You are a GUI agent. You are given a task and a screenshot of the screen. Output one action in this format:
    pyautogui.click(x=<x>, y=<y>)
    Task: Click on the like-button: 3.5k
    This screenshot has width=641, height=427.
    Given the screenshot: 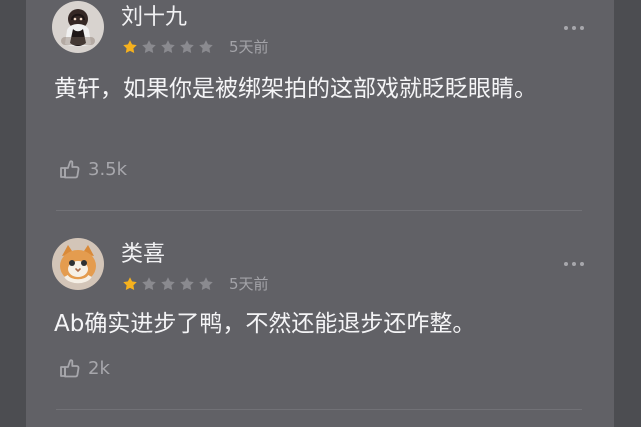 What is the action you would take?
    pyautogui.click(x=92, y=170)
    